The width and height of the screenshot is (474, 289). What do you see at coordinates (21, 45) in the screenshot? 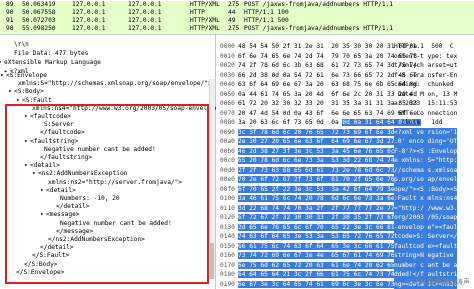
I see `tree-node-label: \r\n` at bounding box center [21, 45].